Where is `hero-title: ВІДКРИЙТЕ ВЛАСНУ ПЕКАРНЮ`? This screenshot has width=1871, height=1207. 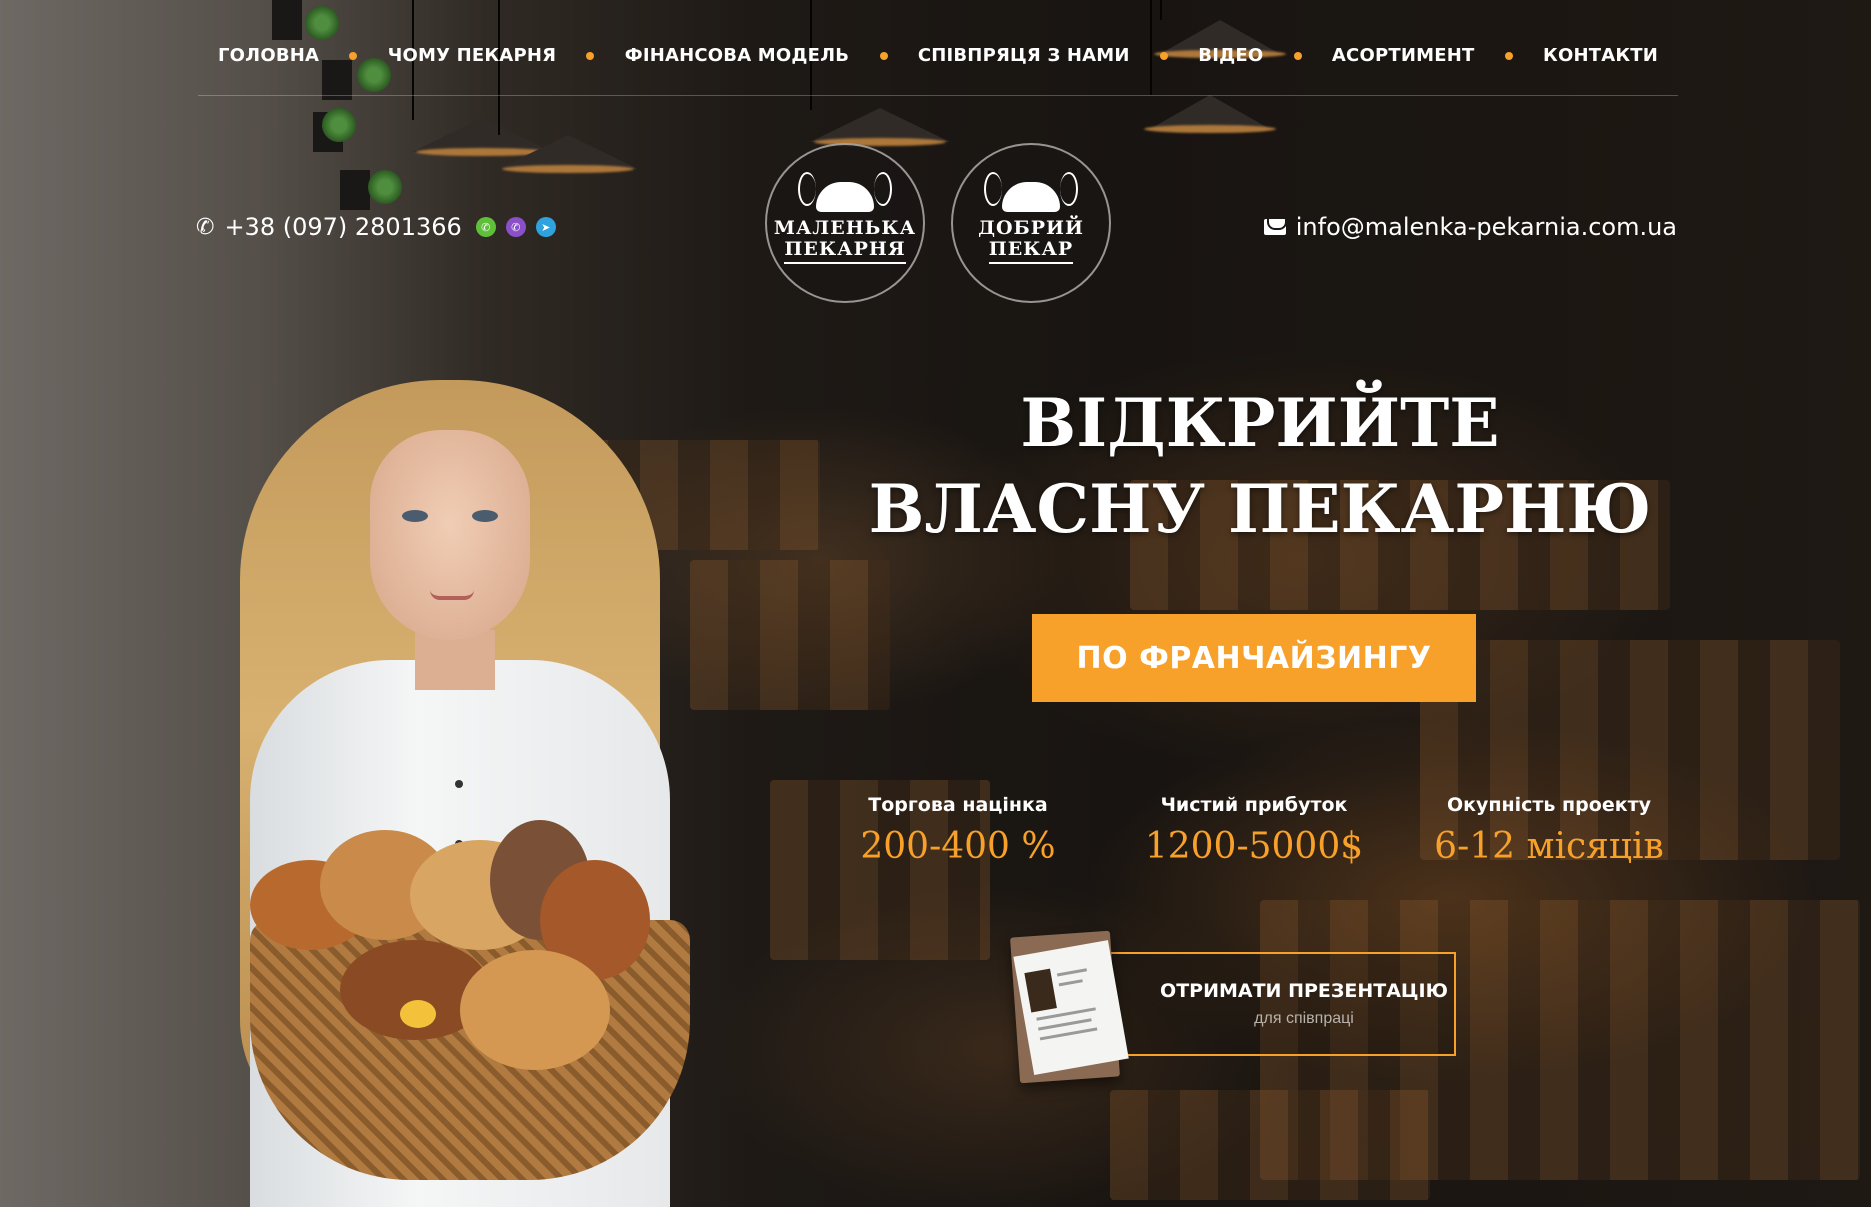 hero-title: ВІДКРИЙТЕ ВЛАСНУ ПЕКАРНЮ is located at coordinates (1260, 466).